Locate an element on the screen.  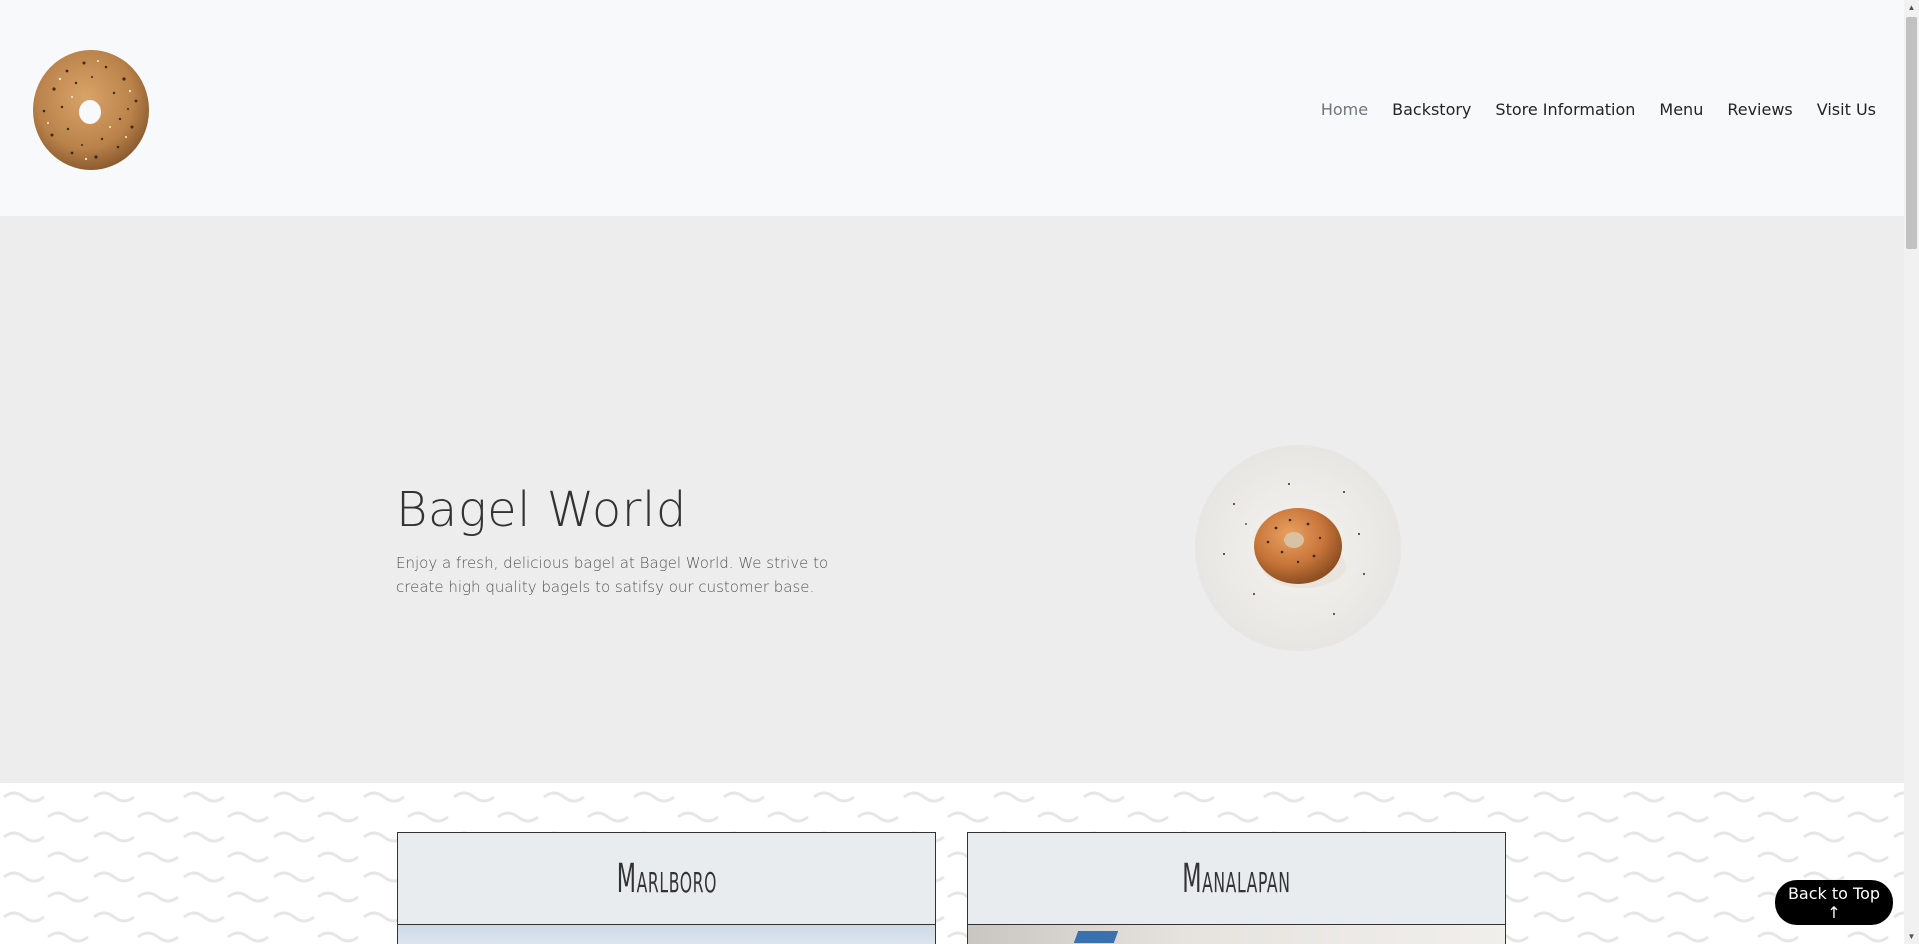
location-card-header: Manalapan is located at coordinates (1236, 879).